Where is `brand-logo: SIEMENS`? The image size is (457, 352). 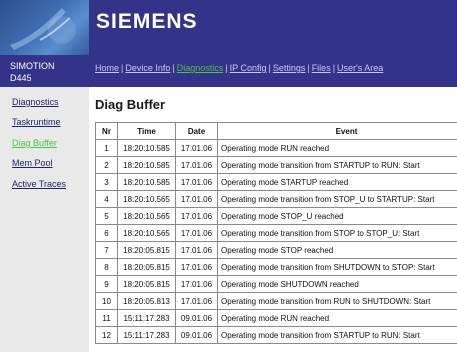 brand-logo: SIEMENS is located at coordinates (147, 21).